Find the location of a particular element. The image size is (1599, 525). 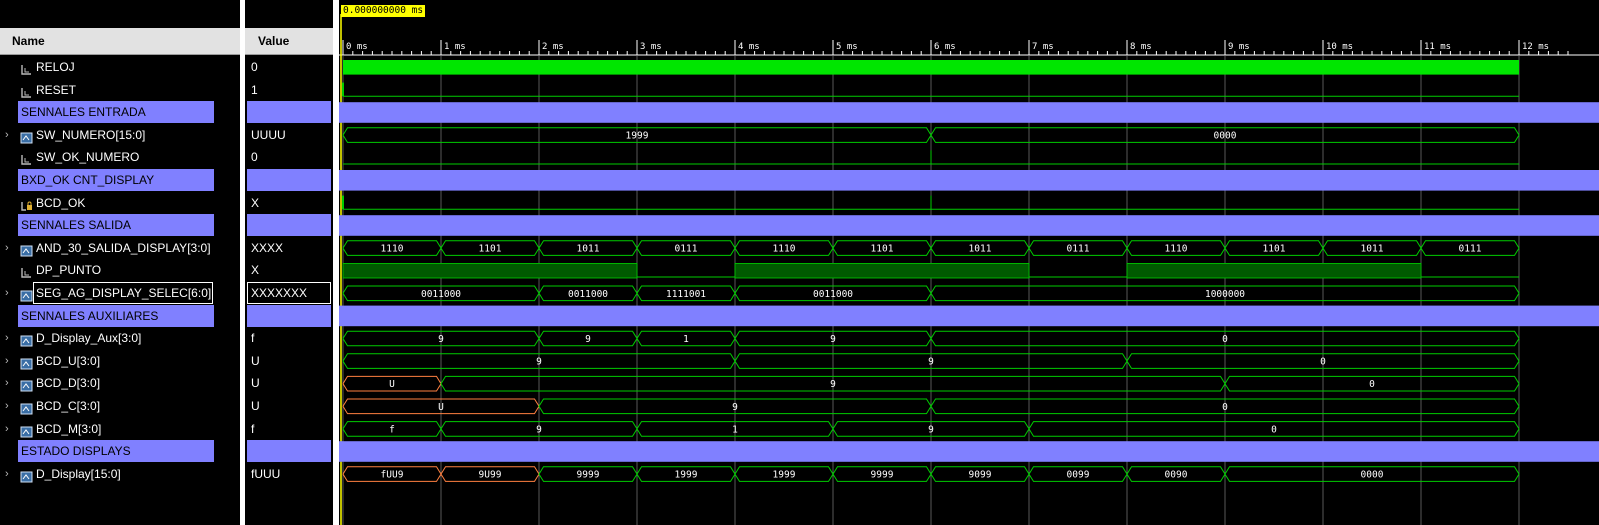

signal-row-d-display-aux-3-0: › D_Display_Aux[3:0] is located at coordinates (120, 338).